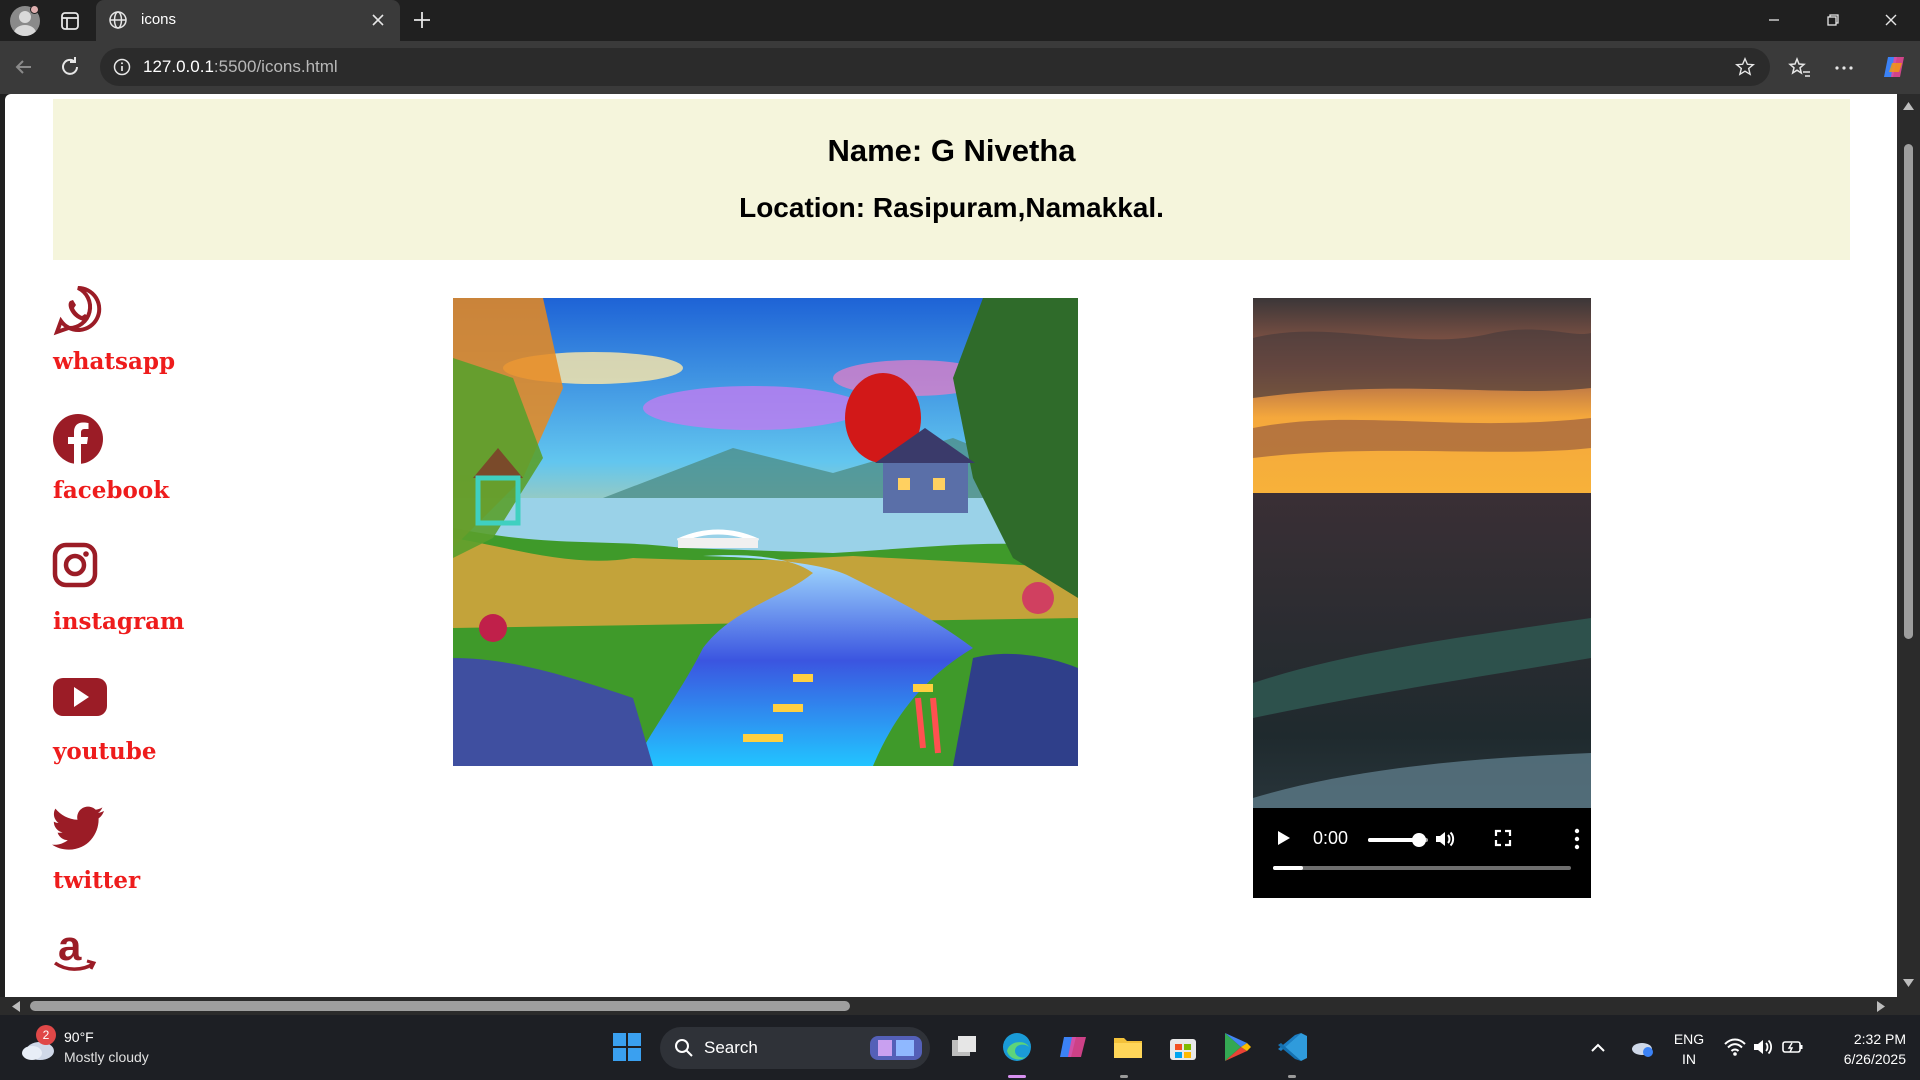  I want to click on weather-description: Mostly cloudy, so click(106, 1057).